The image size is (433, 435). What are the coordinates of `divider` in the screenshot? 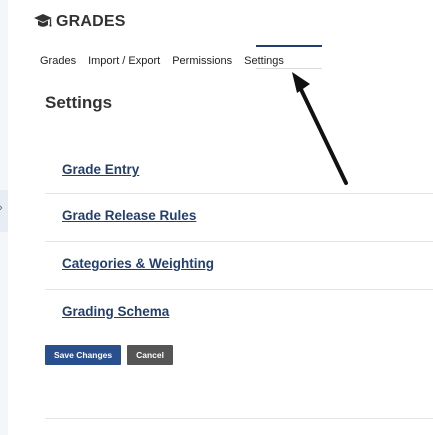 It's located at (239, 418).